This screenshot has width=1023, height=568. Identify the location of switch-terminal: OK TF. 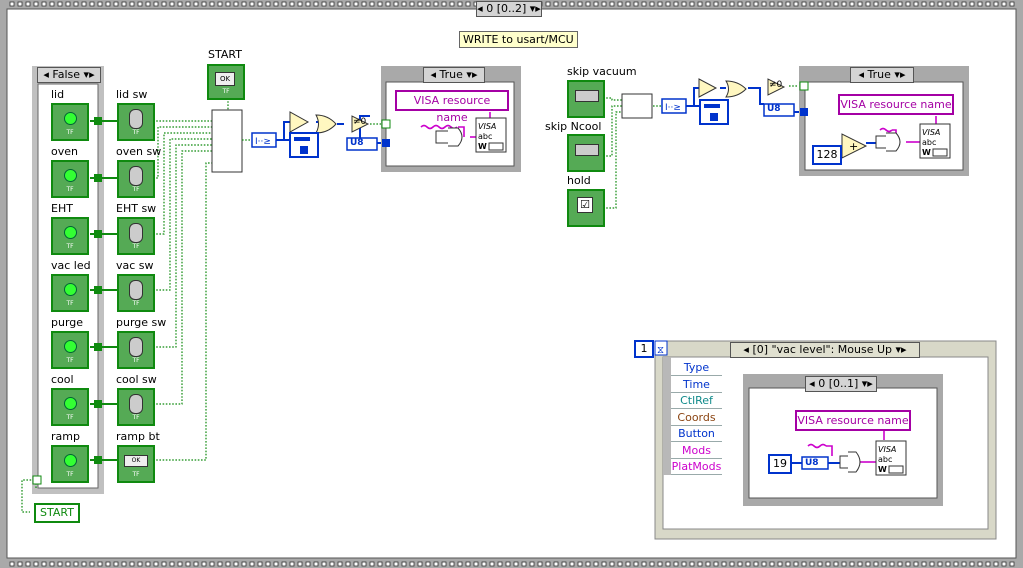
(136, 464).